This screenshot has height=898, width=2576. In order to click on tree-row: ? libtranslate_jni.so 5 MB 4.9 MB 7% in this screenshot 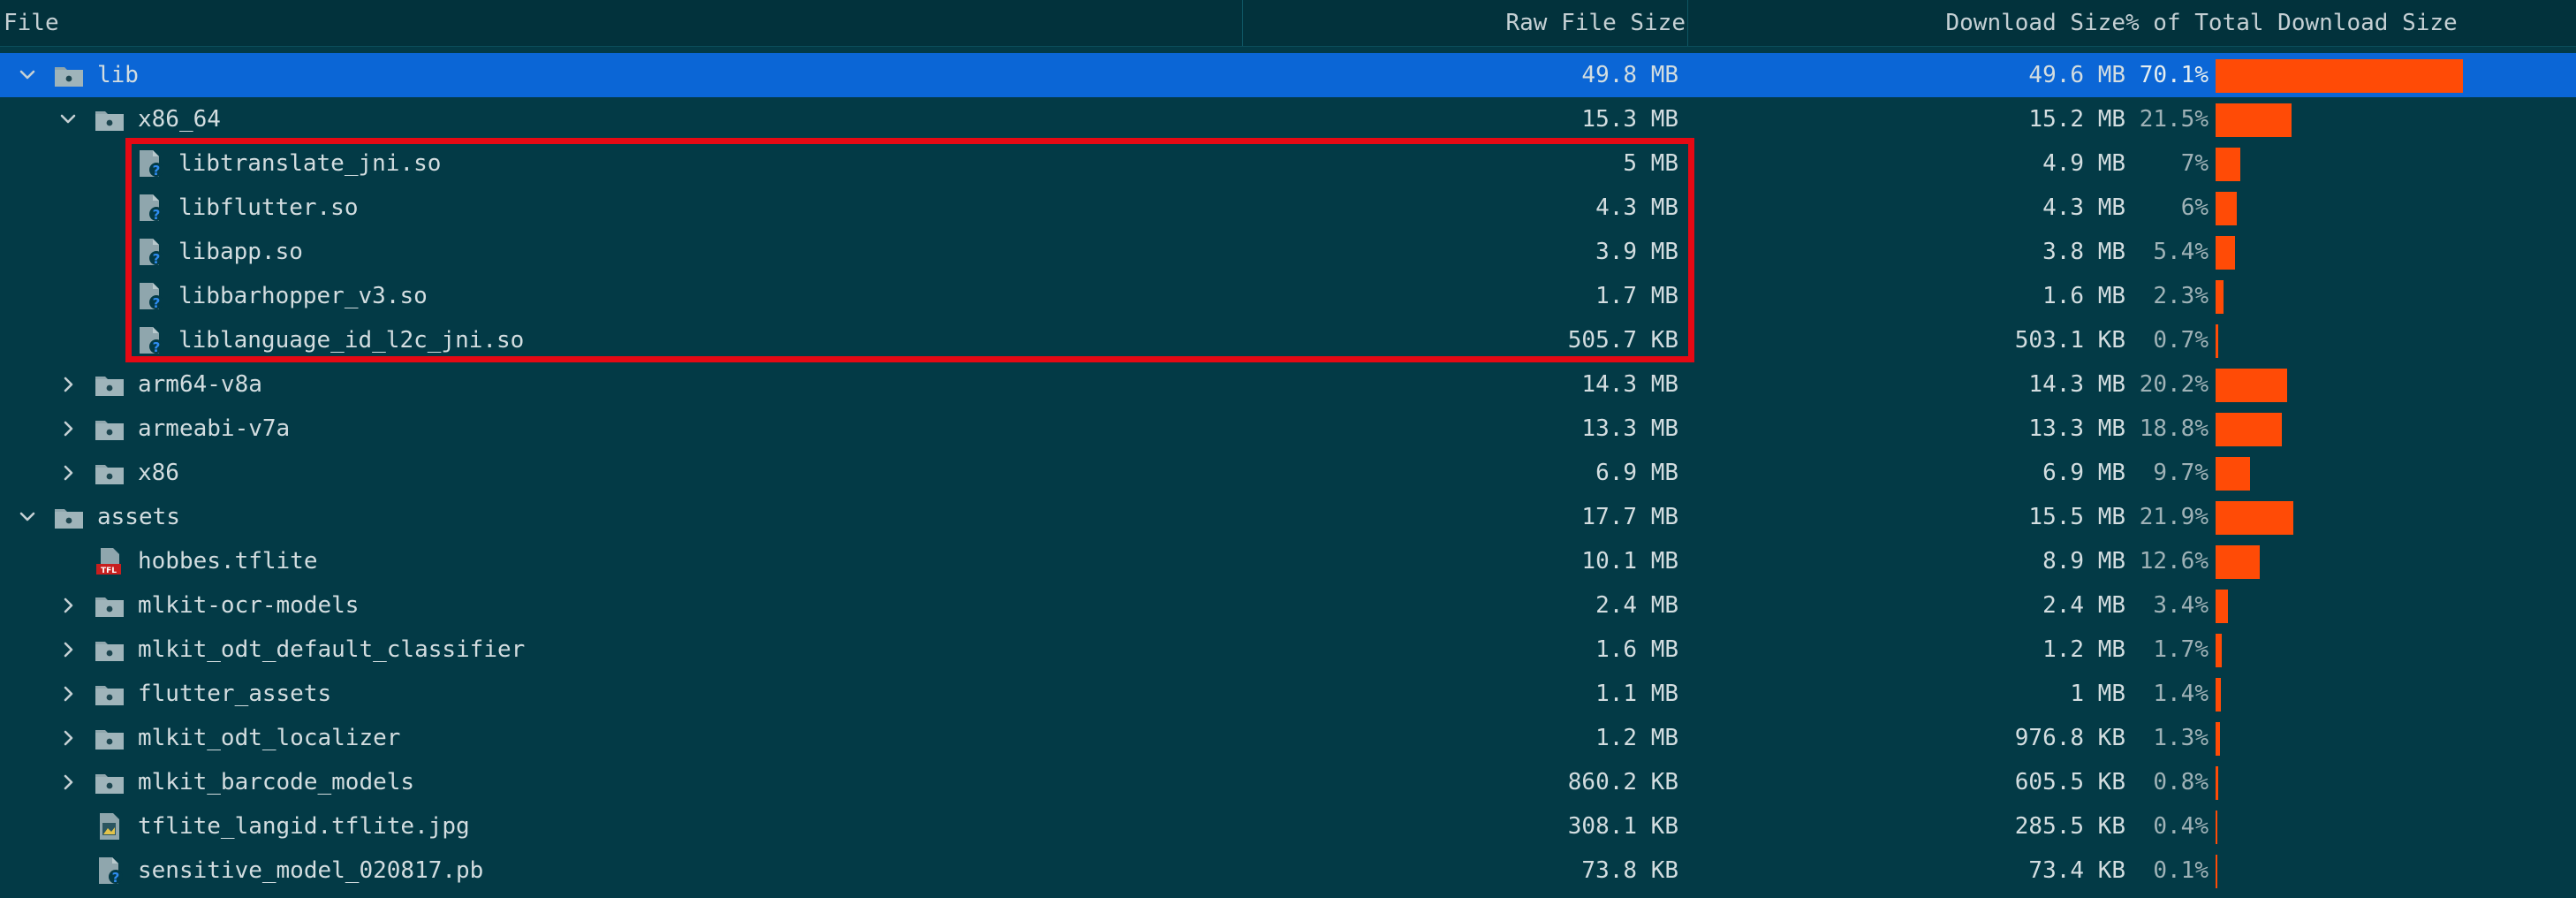, I will do `click(1288, 163)`.